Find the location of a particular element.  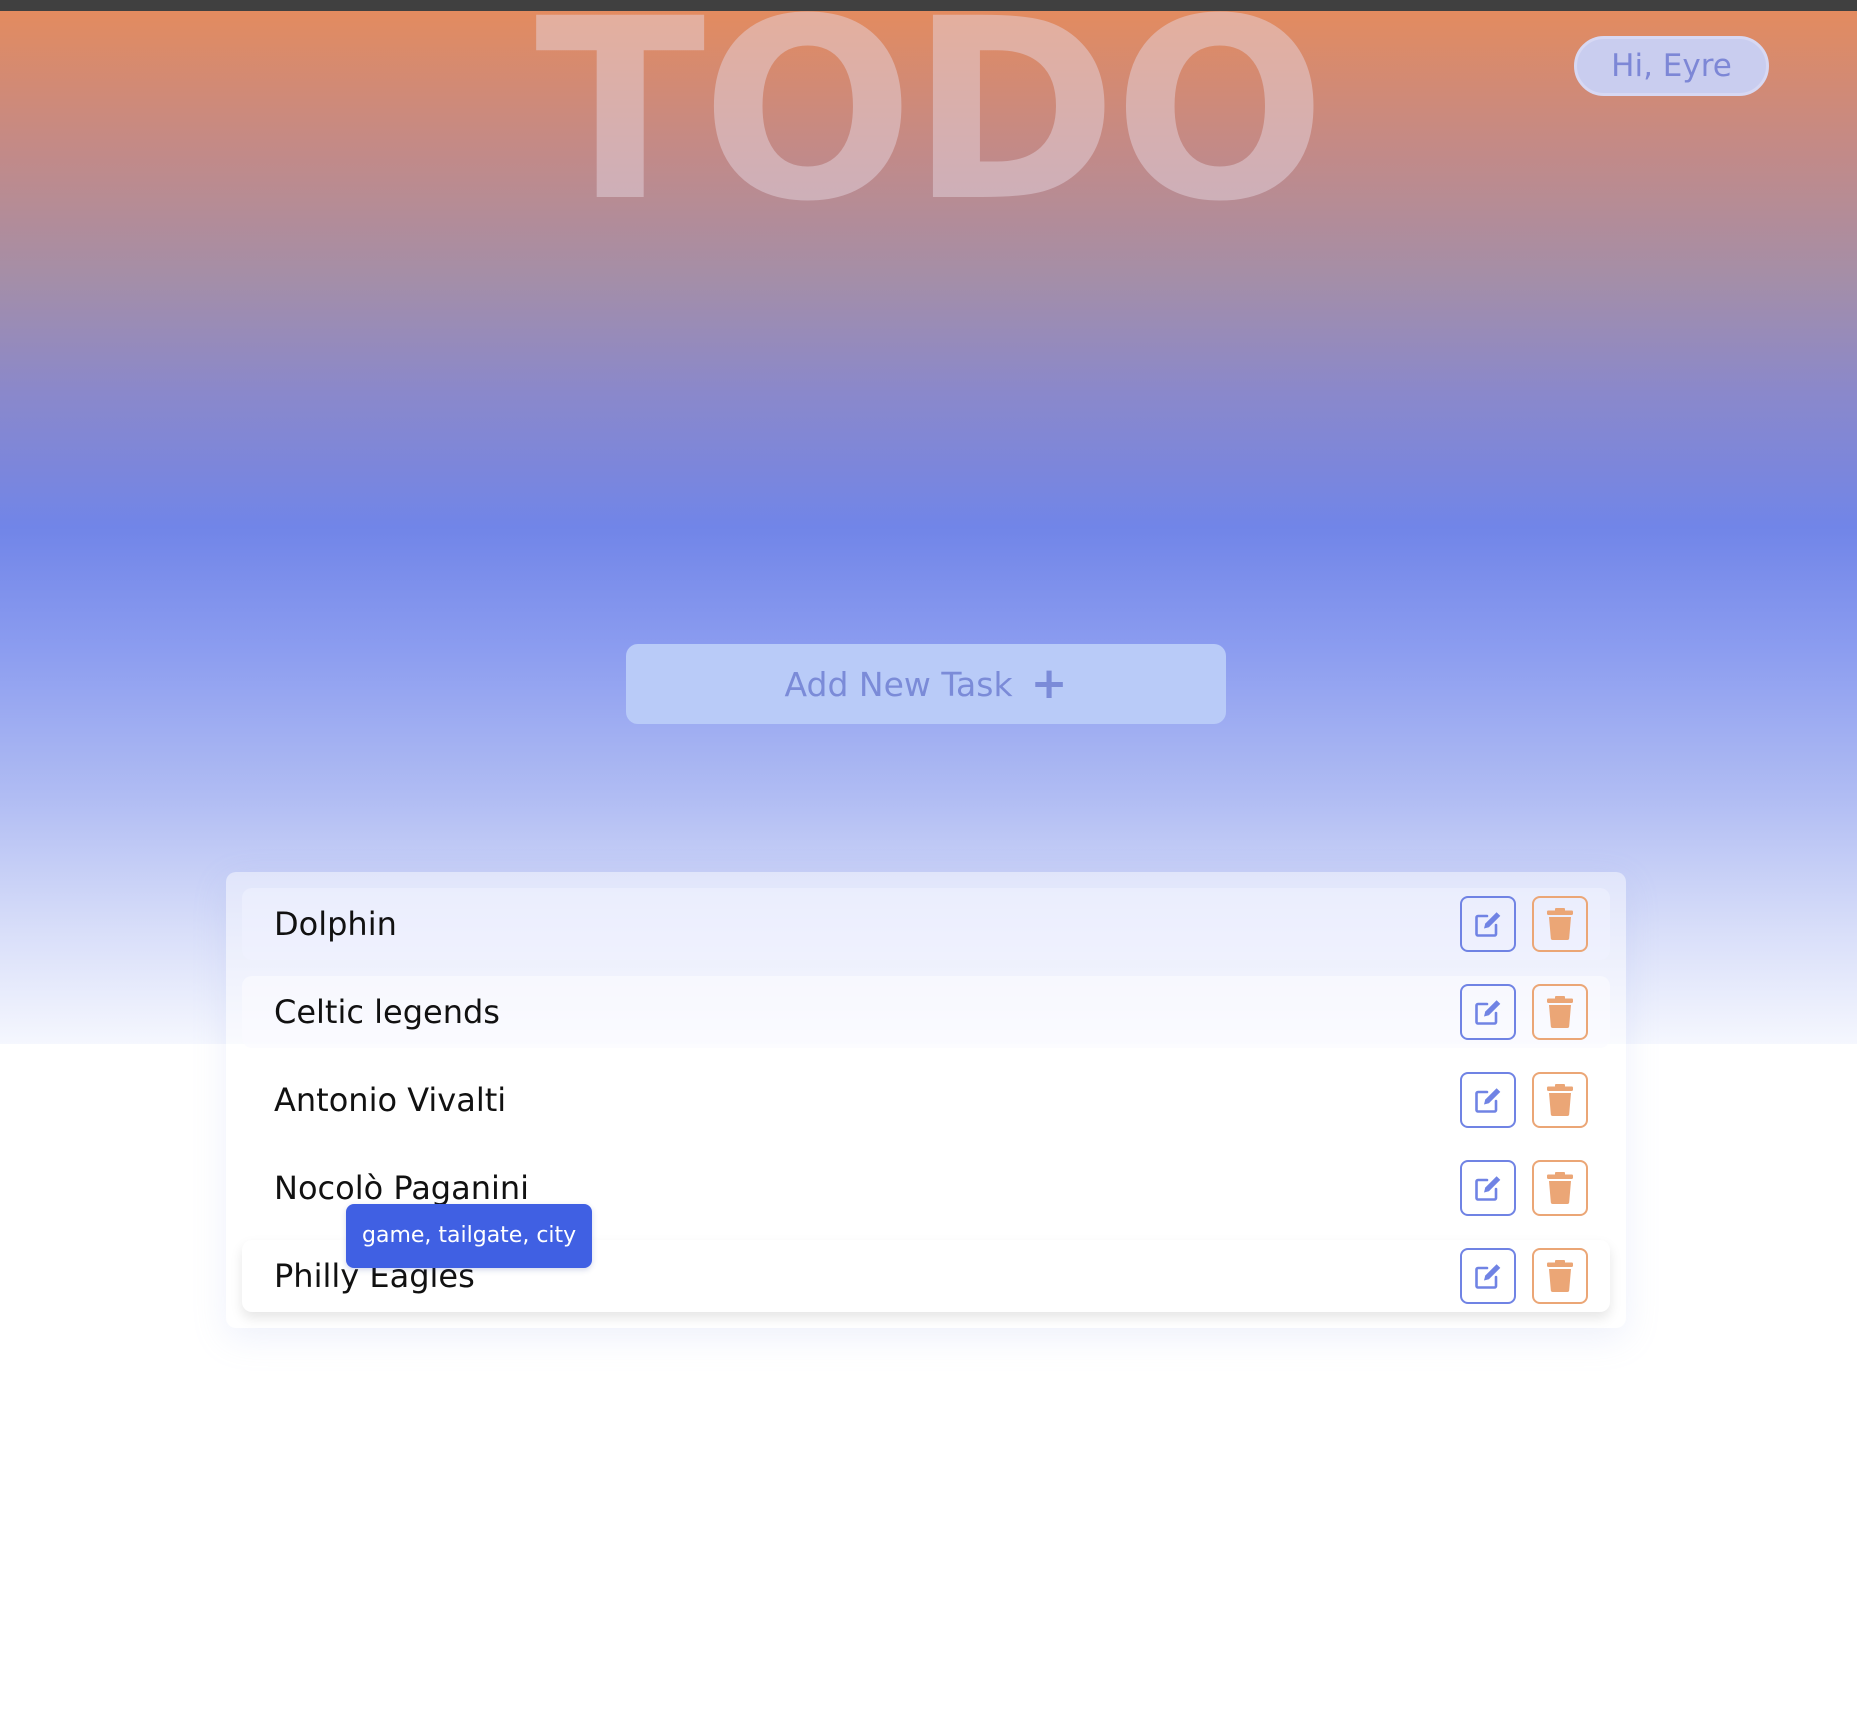

plus-icon: + is located at coordinates (1049, 683).